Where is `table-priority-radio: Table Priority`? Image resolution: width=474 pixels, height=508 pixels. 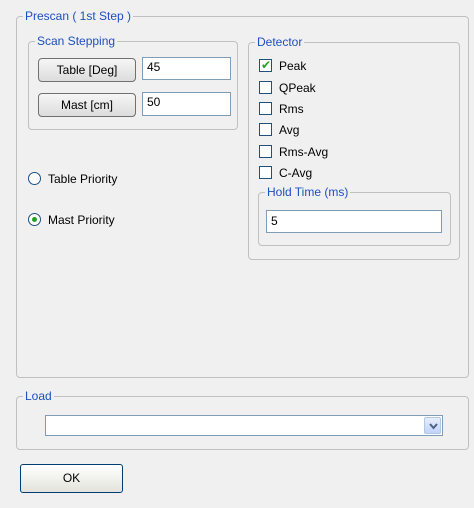 table-priority-radio: Table Priority is located at coordinates (103, 179).